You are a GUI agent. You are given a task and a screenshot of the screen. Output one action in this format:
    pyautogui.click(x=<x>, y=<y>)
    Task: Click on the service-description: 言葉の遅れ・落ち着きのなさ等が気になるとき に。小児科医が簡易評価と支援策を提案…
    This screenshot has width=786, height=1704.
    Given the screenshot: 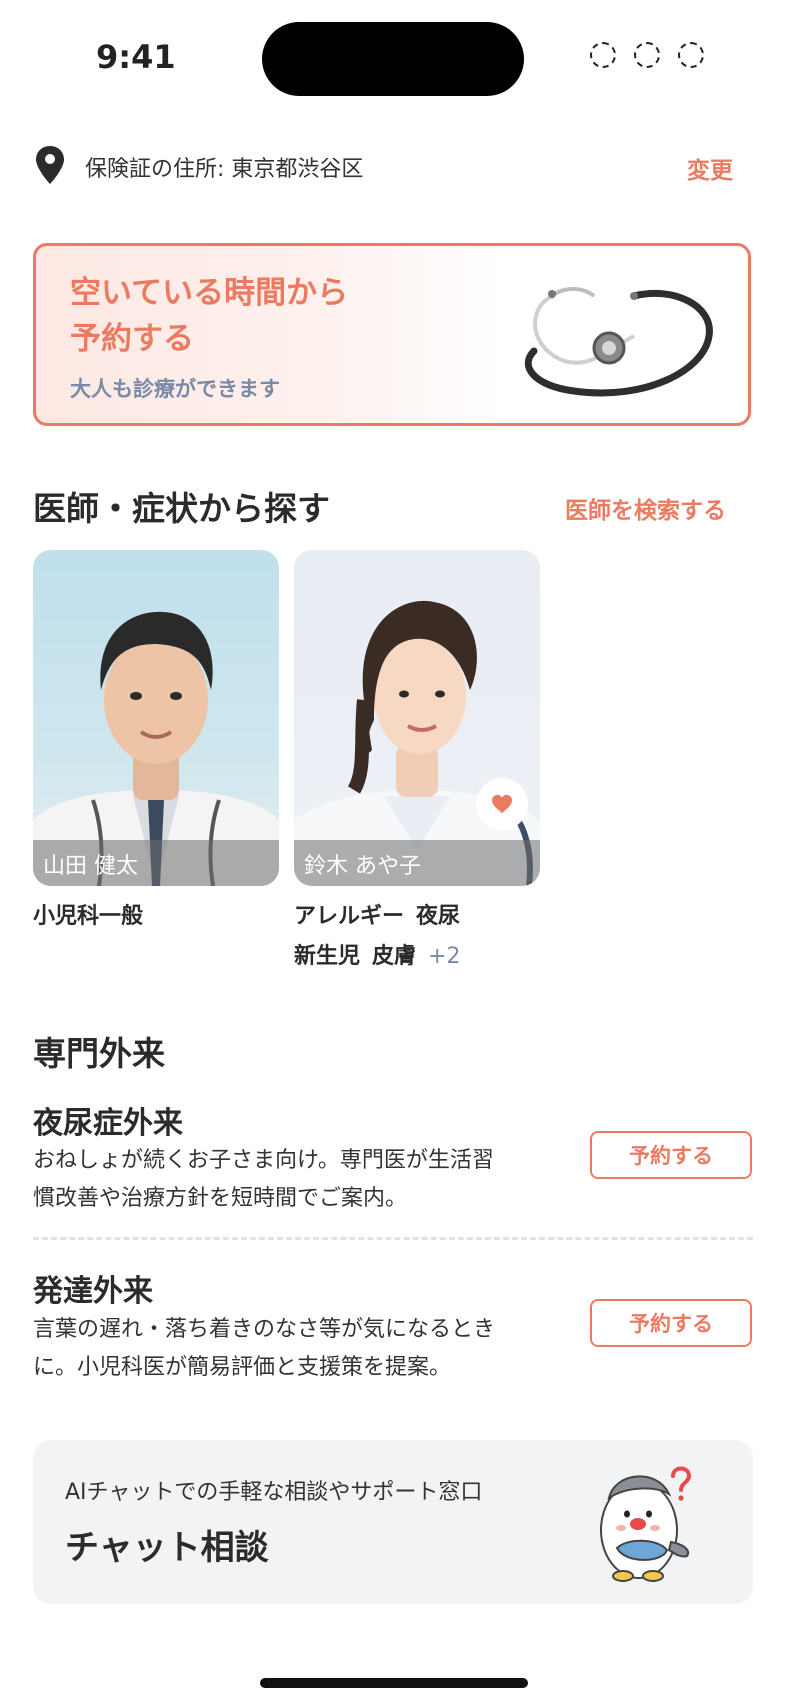 What is the action you would take?
    pyautogui.click(x=288, y=1349)
    